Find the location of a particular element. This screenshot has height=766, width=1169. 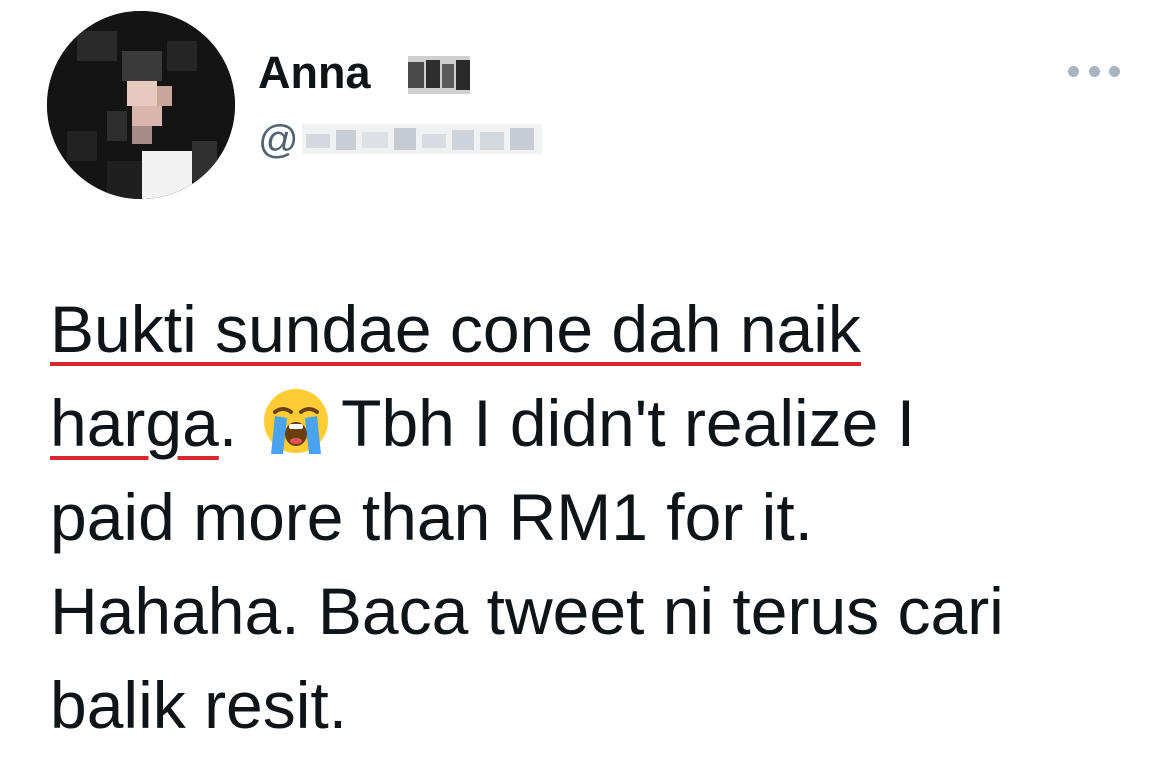

name-redaction-blur is located at coordinates (439, 75).